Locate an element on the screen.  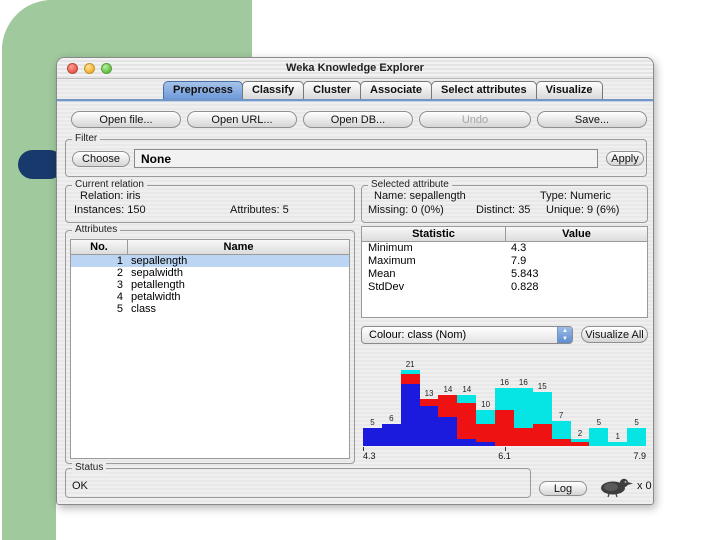
relation-line: Relation: iris is located at coordinates (110, 196).